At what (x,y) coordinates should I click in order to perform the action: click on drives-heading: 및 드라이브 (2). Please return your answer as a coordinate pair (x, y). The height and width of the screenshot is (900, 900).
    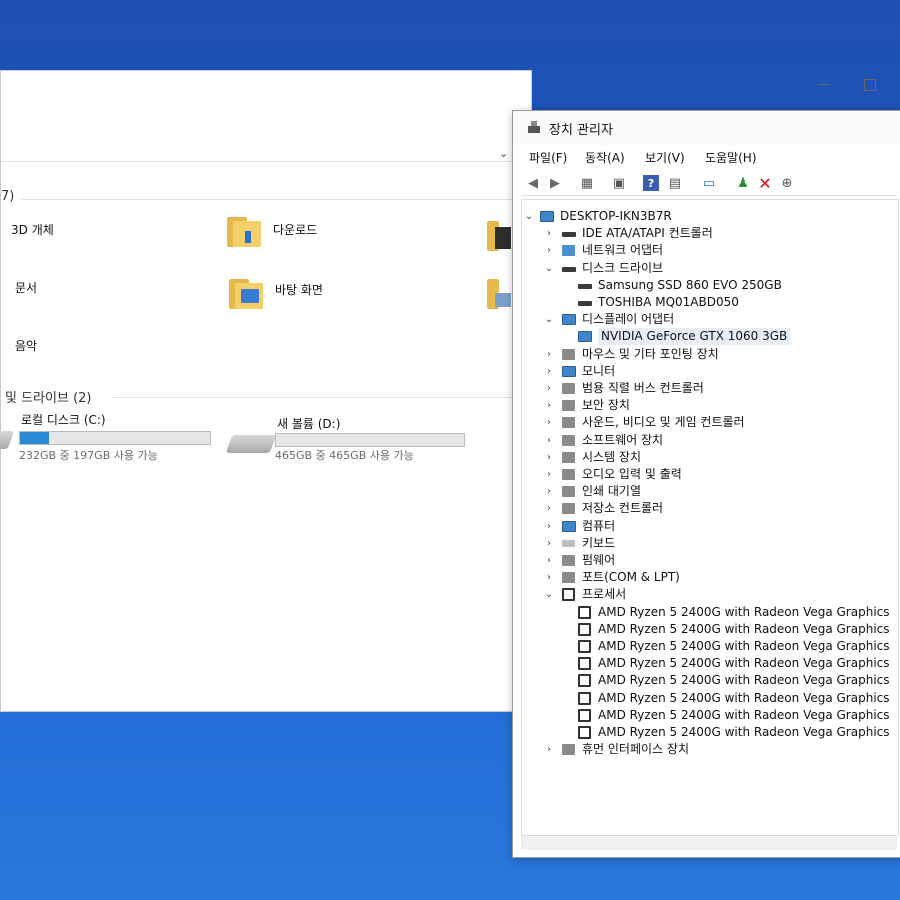
    Looking at the image, I should click on (48, 398).